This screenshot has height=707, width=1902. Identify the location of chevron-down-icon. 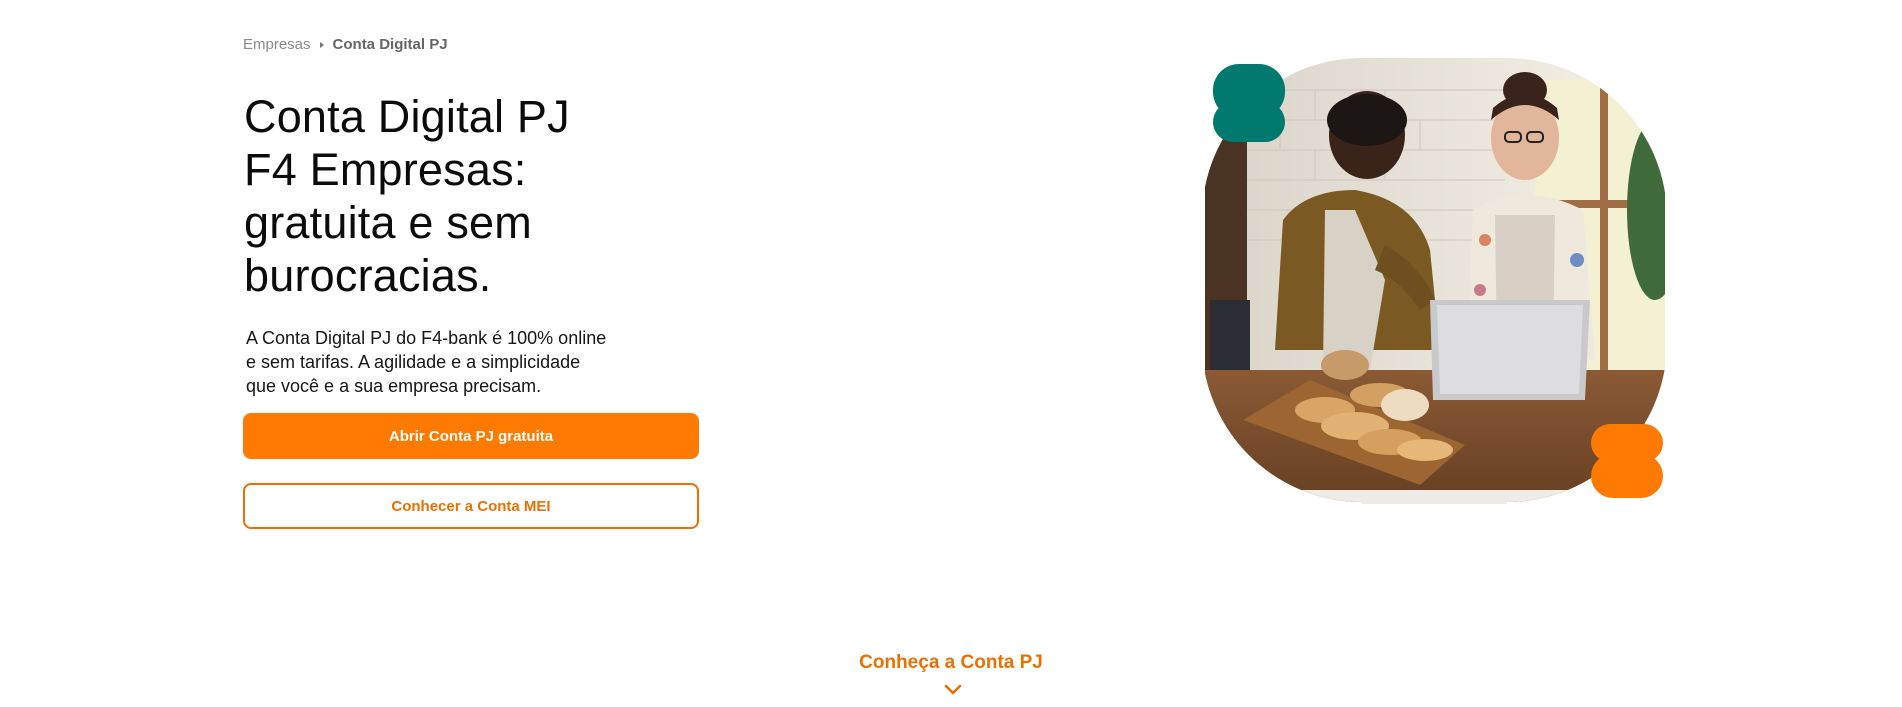
(953, 690).